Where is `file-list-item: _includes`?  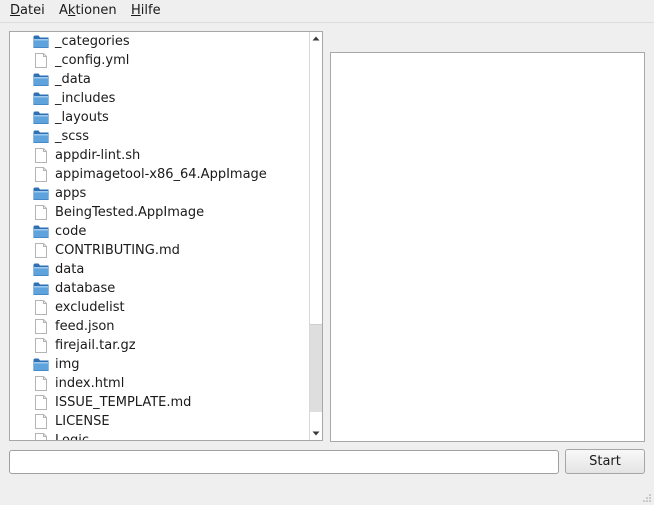
file-list-item: _includes is located at coordinates (160, 98).